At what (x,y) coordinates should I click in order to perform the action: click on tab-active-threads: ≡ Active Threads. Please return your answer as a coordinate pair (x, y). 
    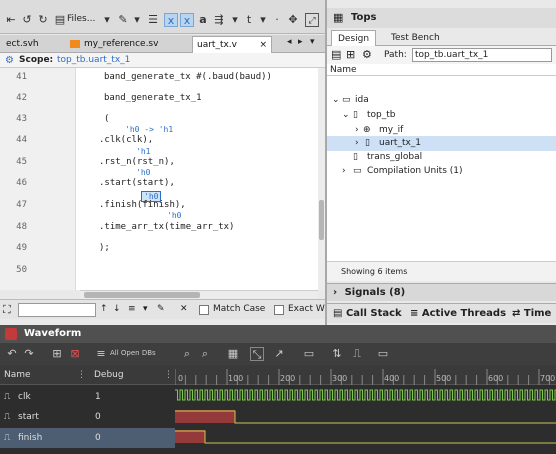
    Looking at the image, I should click on (458, 314).